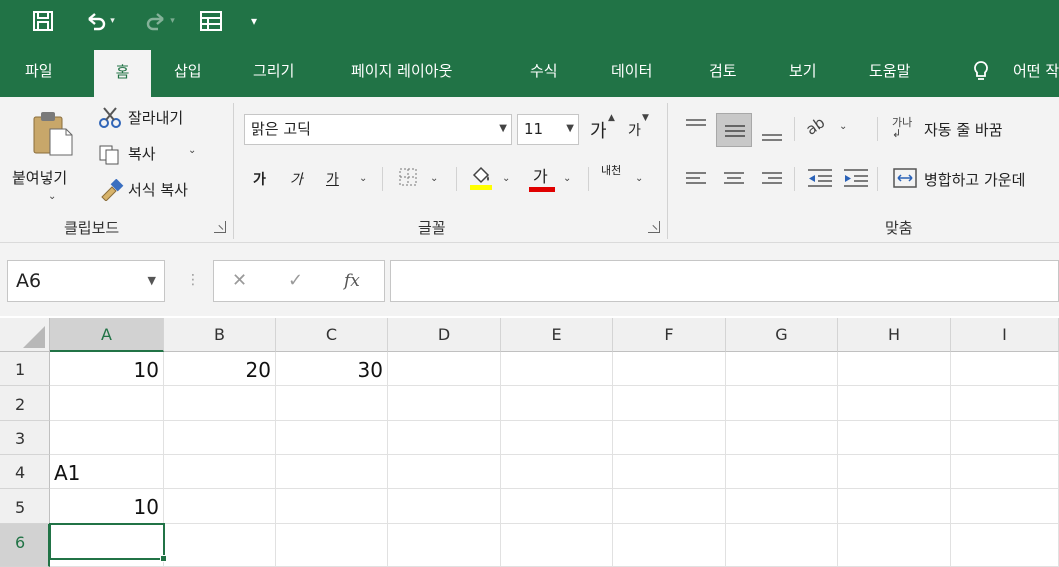 This screenshot has height=567, width=1059. Describe the element at coordinates (363, 178) in the screenshot. I see `underline-dropdown-icon: ⌄` at that location.